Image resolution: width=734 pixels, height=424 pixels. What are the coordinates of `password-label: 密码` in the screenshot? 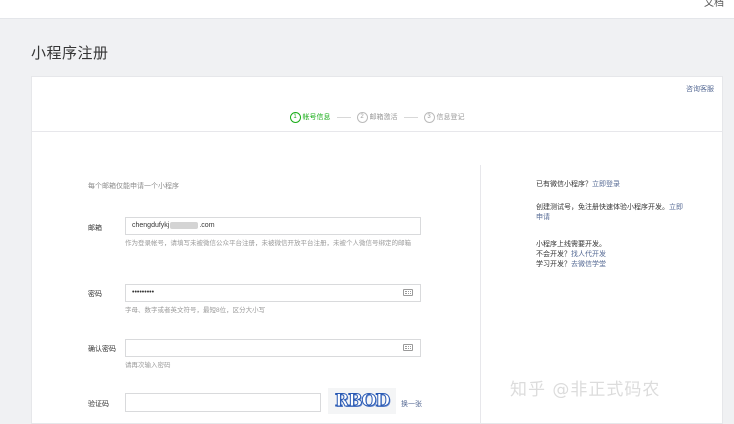 It's located at (95, 294).